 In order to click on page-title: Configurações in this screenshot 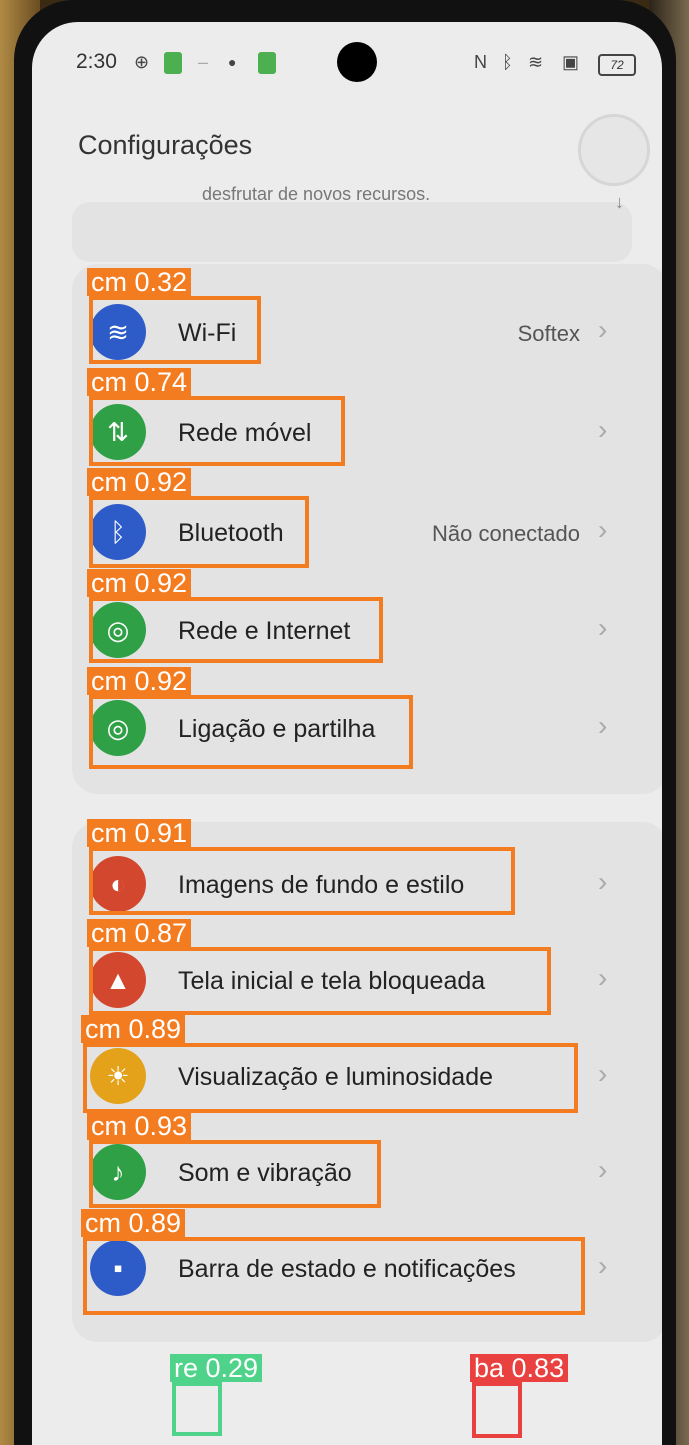, I will do `click(165, 145)`.